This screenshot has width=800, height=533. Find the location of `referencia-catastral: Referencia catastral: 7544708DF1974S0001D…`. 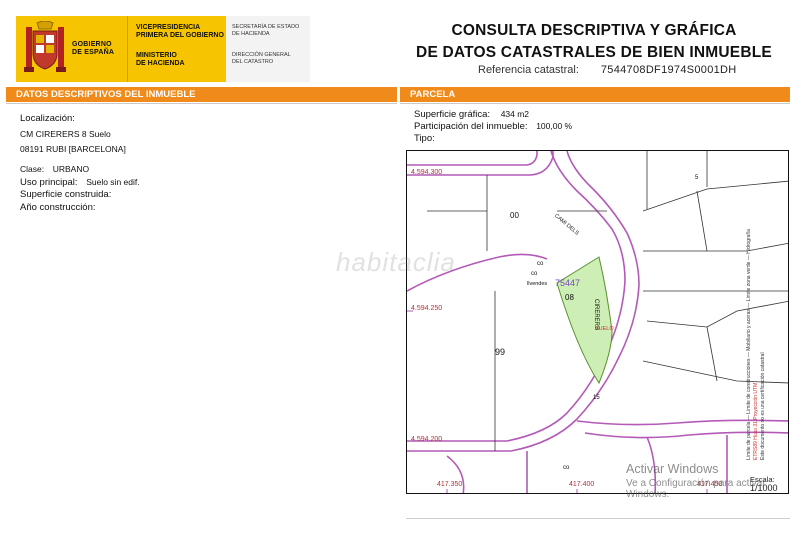

referencia-catastral: Referencia catastral: 7544708DF1974S0001D… is located at coordinates (607, 70).